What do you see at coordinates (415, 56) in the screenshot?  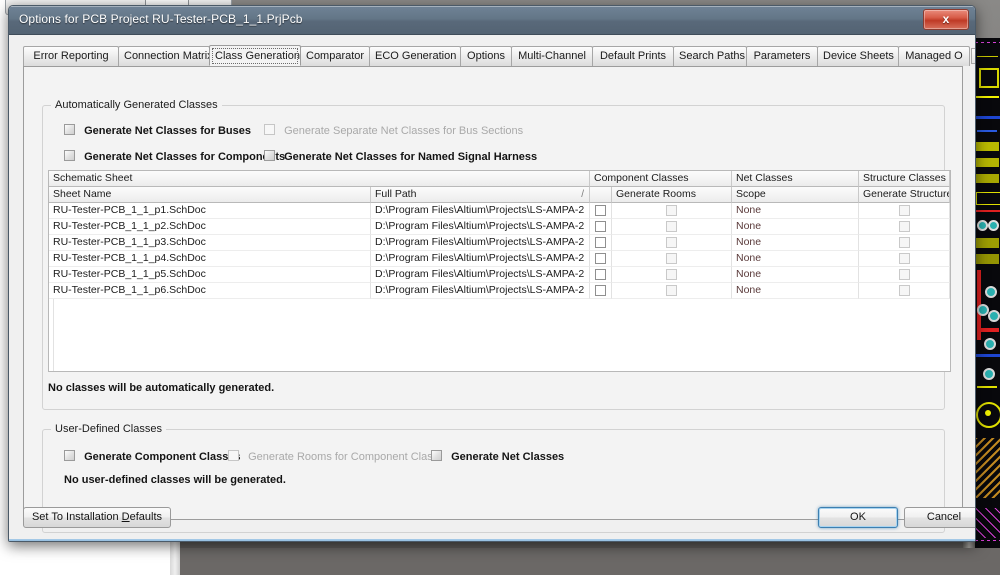 I see `tab-eco-generation: ECO Generation` at bounding box center [415, 56].